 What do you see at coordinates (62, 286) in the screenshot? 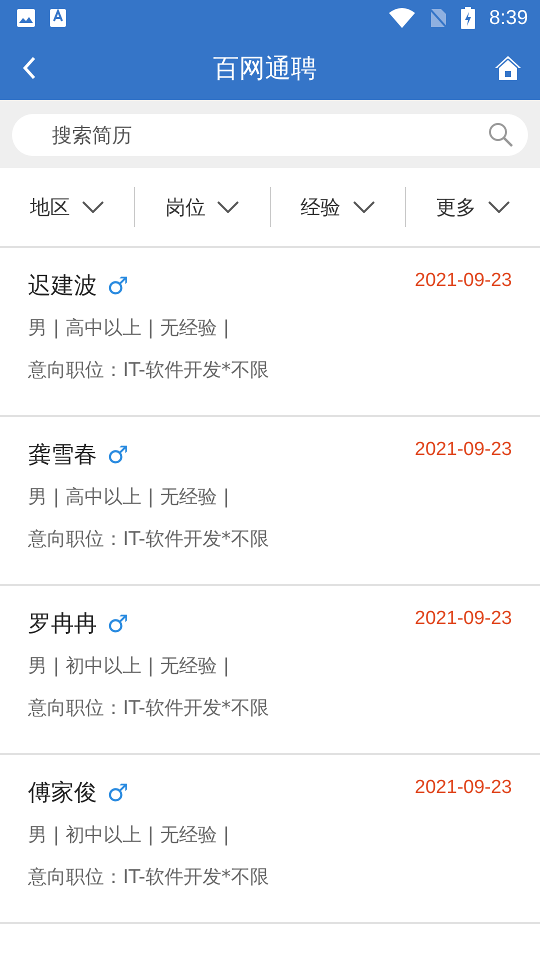
I see `candidate-name: 迟建波` at bounding box center [62, 286].